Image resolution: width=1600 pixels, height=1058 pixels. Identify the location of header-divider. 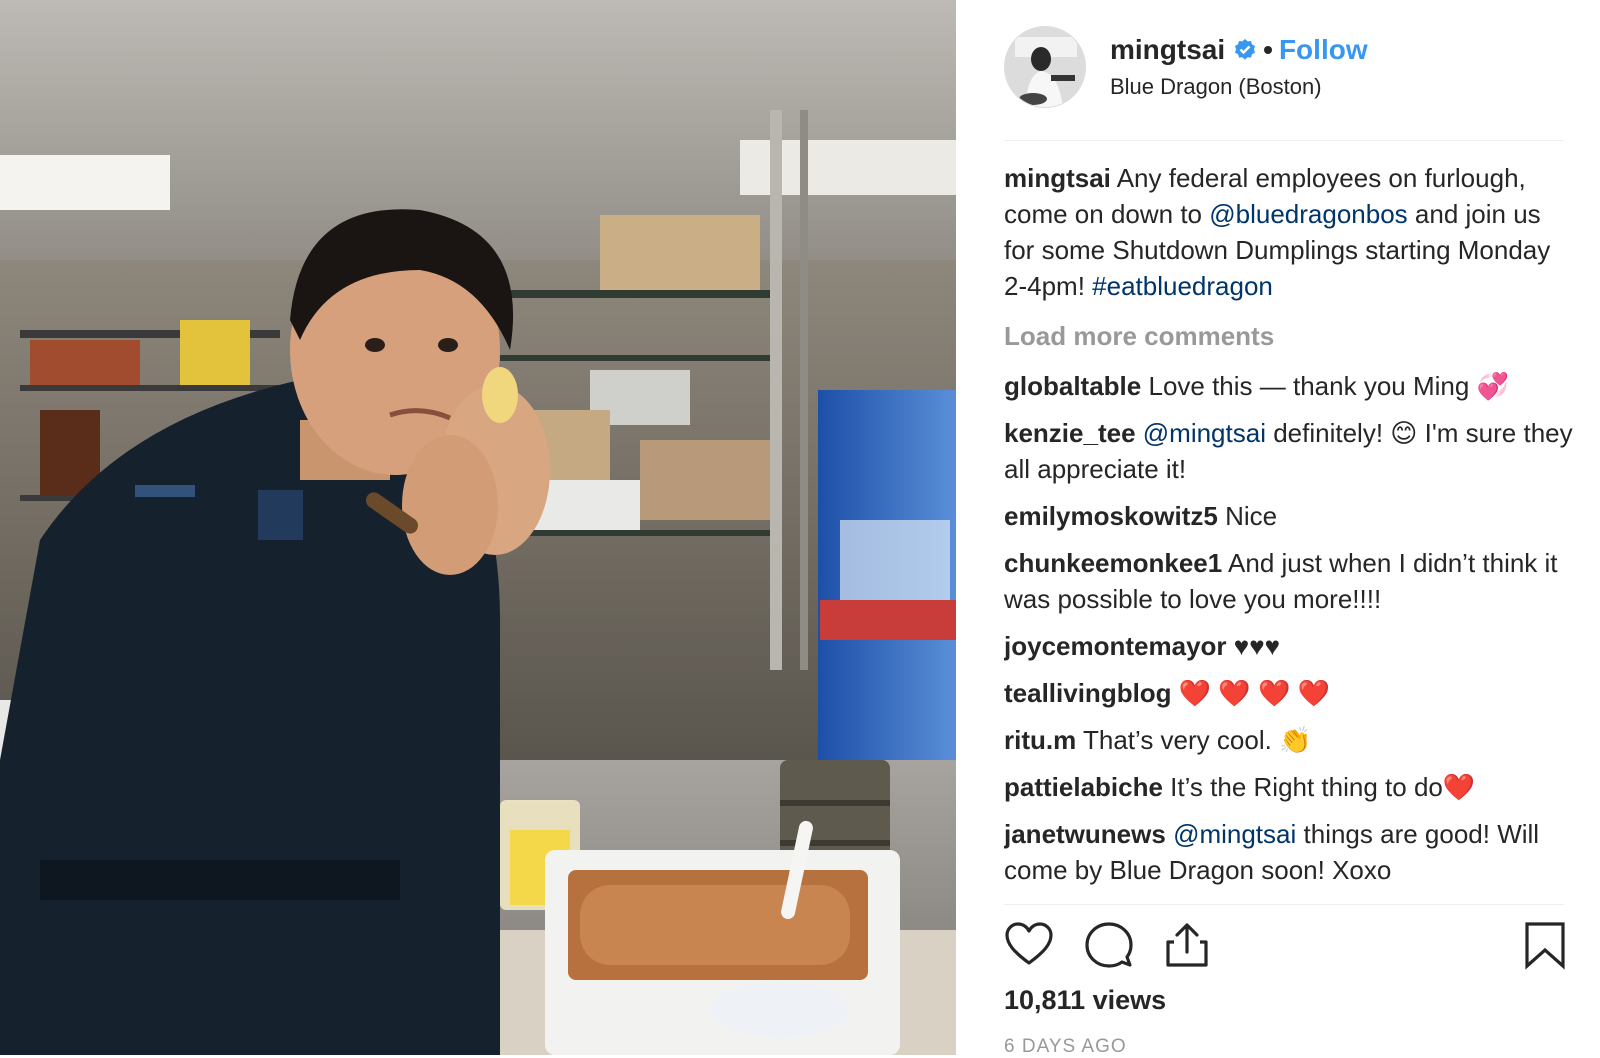
(1284, 140).